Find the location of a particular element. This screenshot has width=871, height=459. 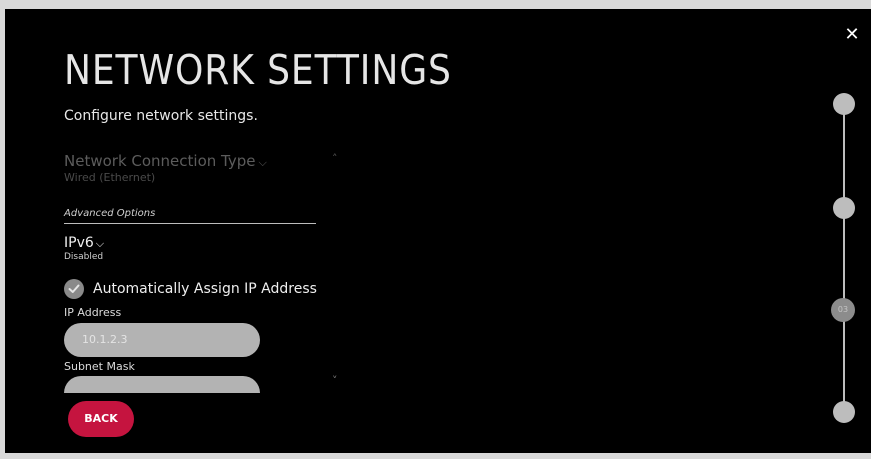

ip-address-label: IP Address is located at coordinates (93, 312).